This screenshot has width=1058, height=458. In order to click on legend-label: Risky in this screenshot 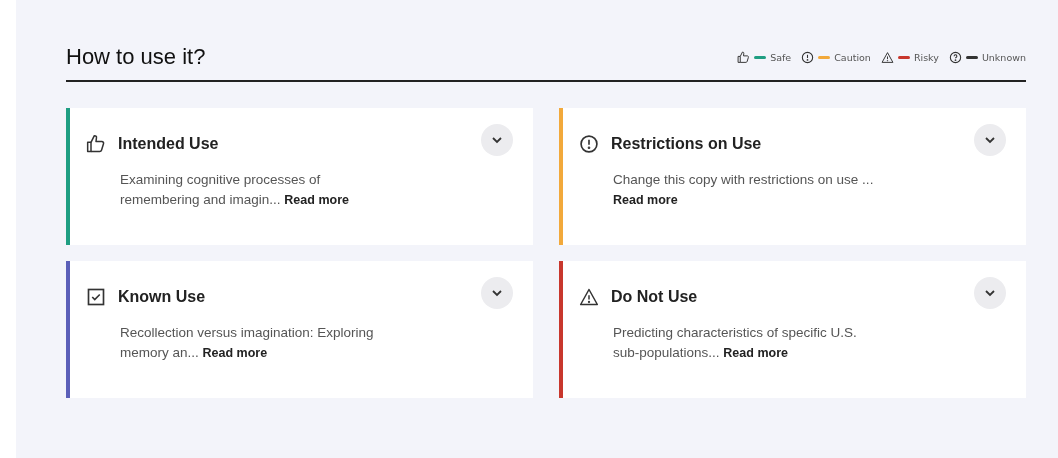, I will do `click(926, 57)`.